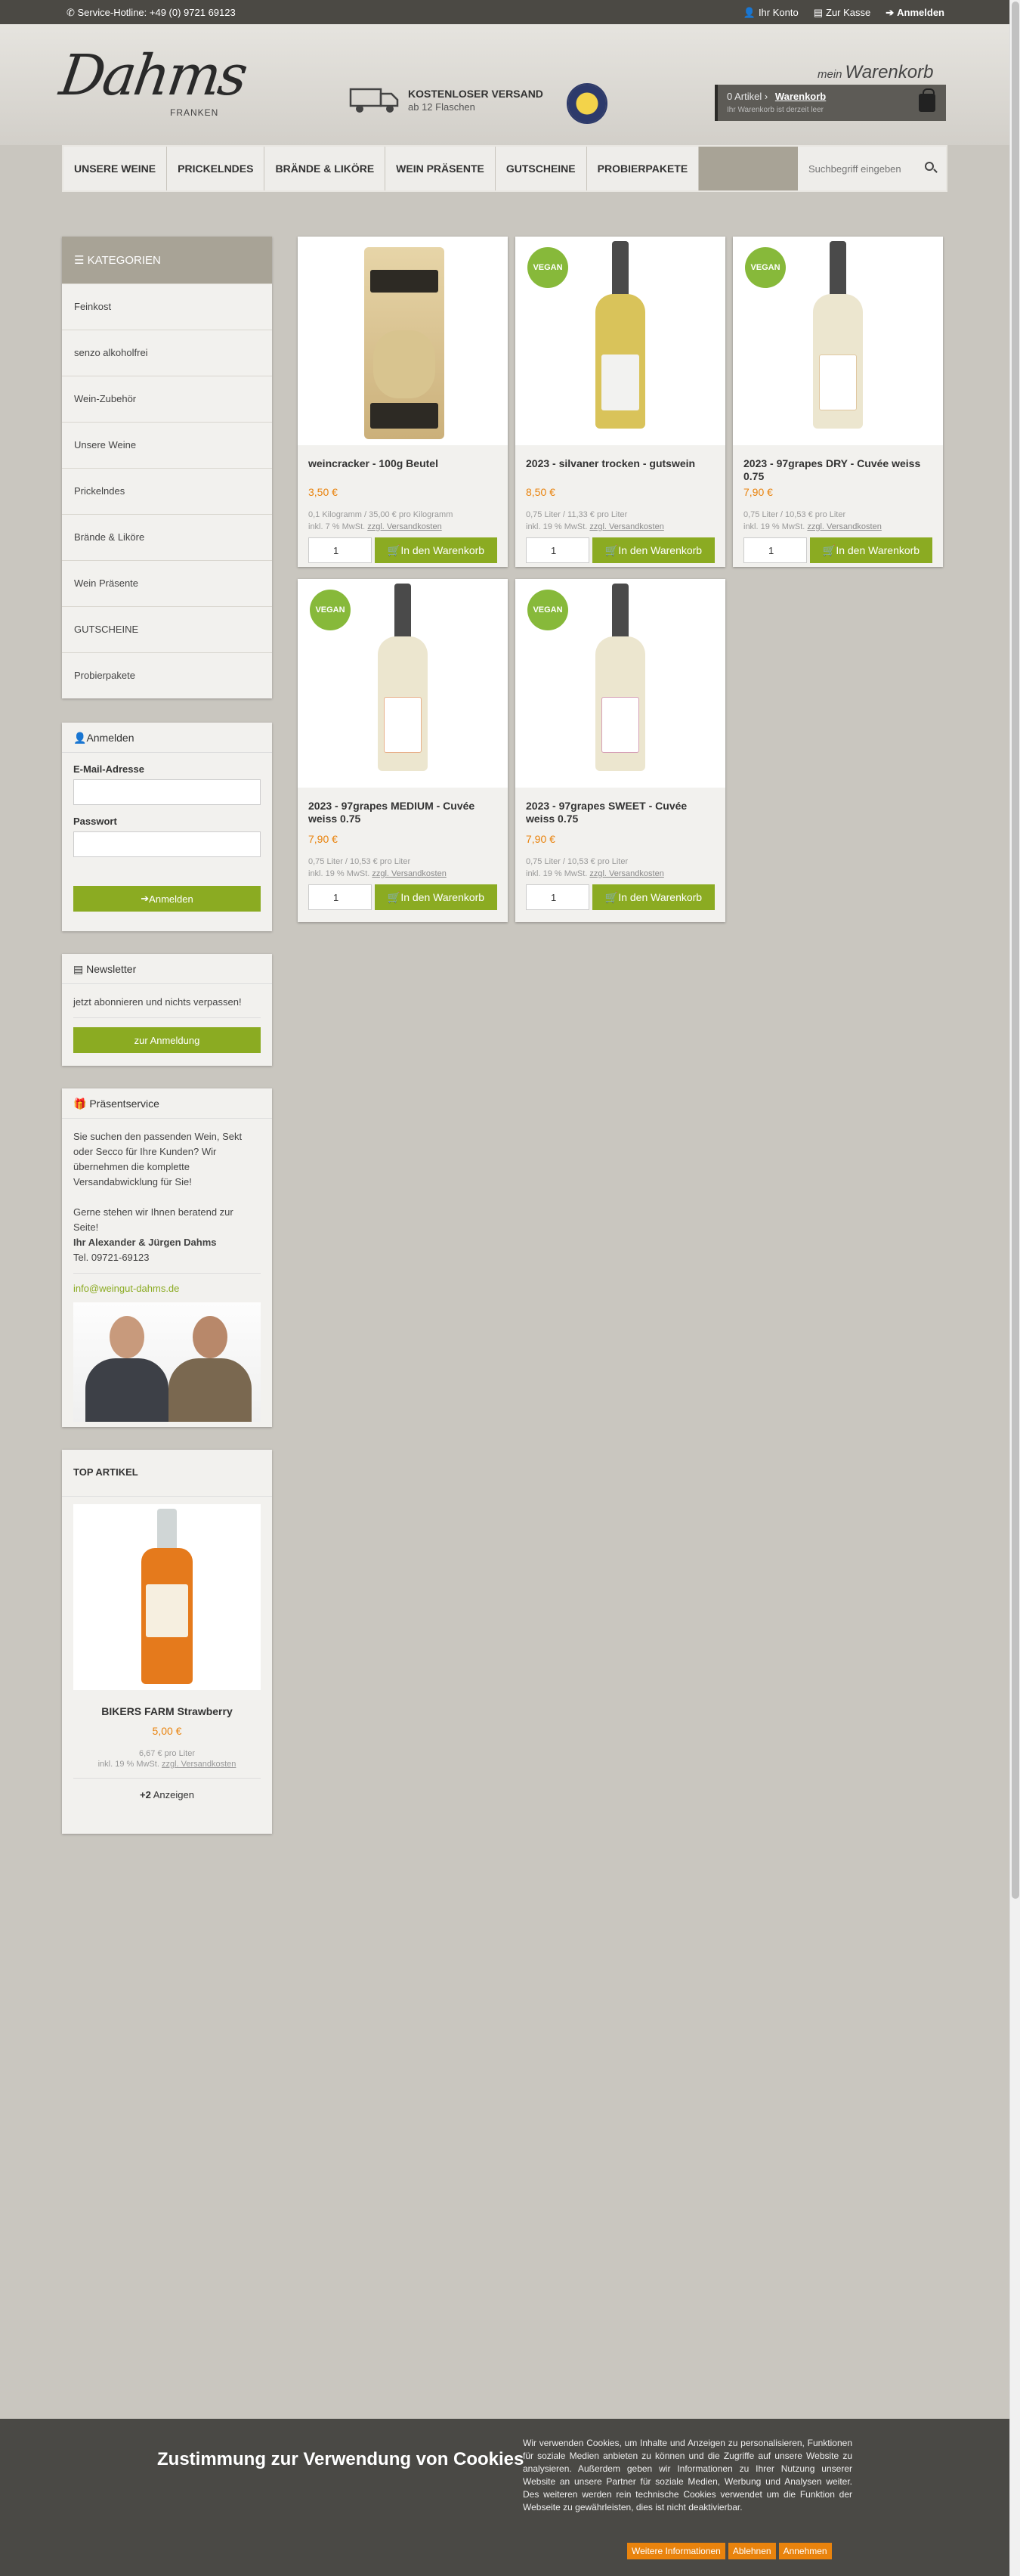  I want to click on search-input, so click(865, 169).